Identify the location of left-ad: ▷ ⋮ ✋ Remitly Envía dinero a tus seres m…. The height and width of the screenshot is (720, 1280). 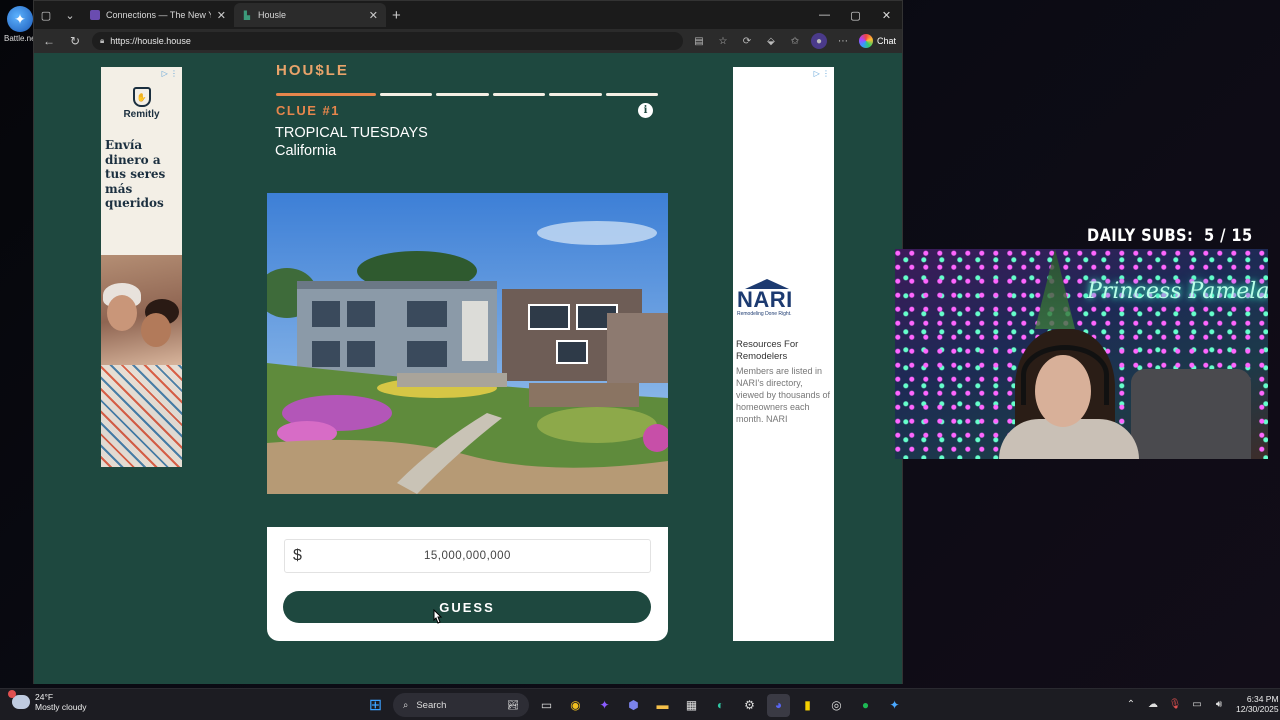
(141, 267).